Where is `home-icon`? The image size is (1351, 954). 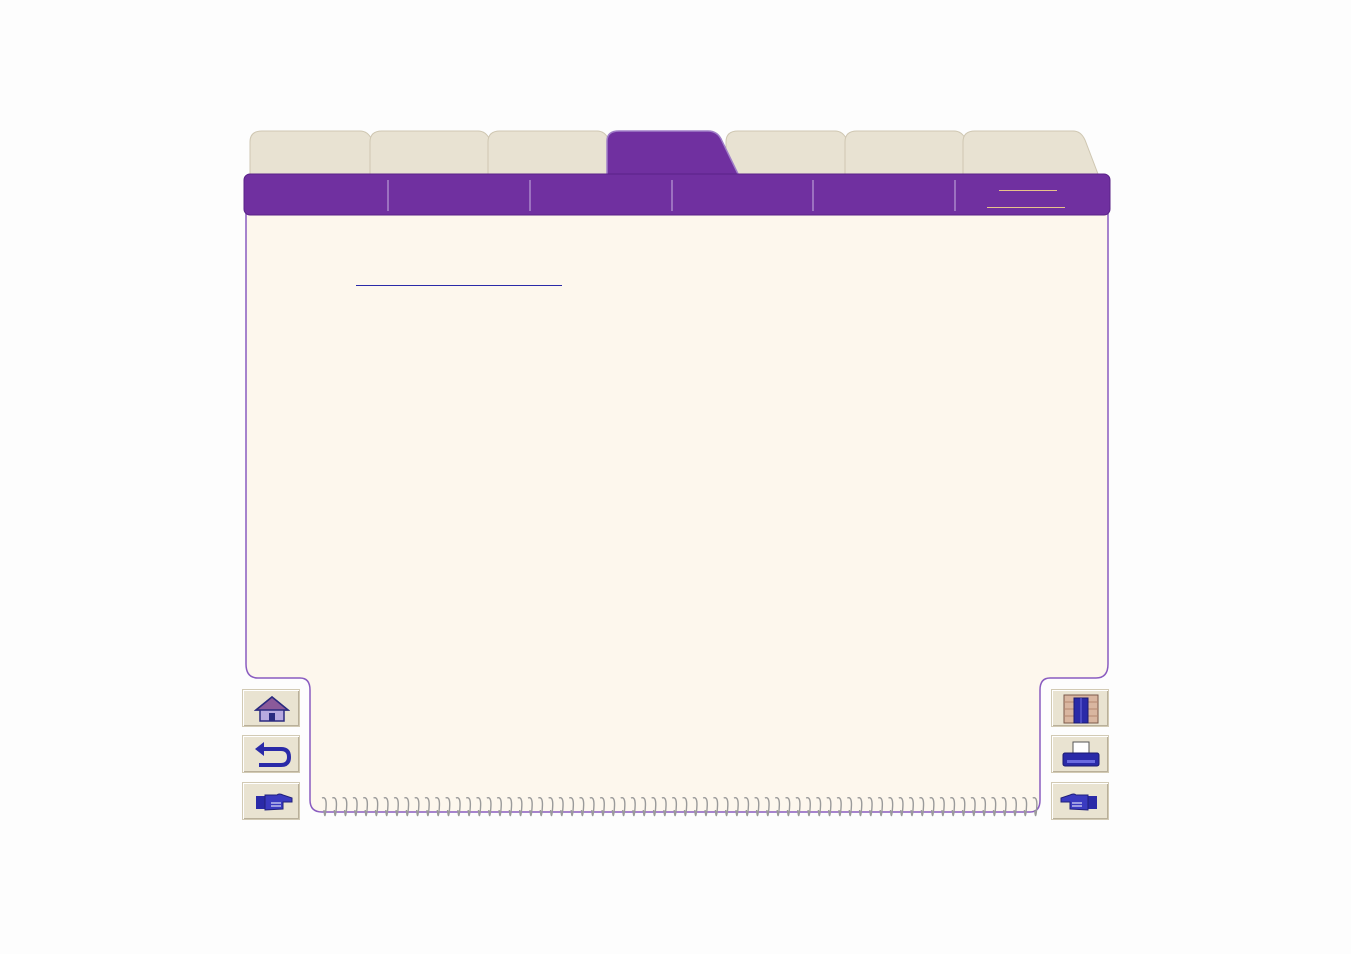 home-icon is located at coordinates (272, 709).